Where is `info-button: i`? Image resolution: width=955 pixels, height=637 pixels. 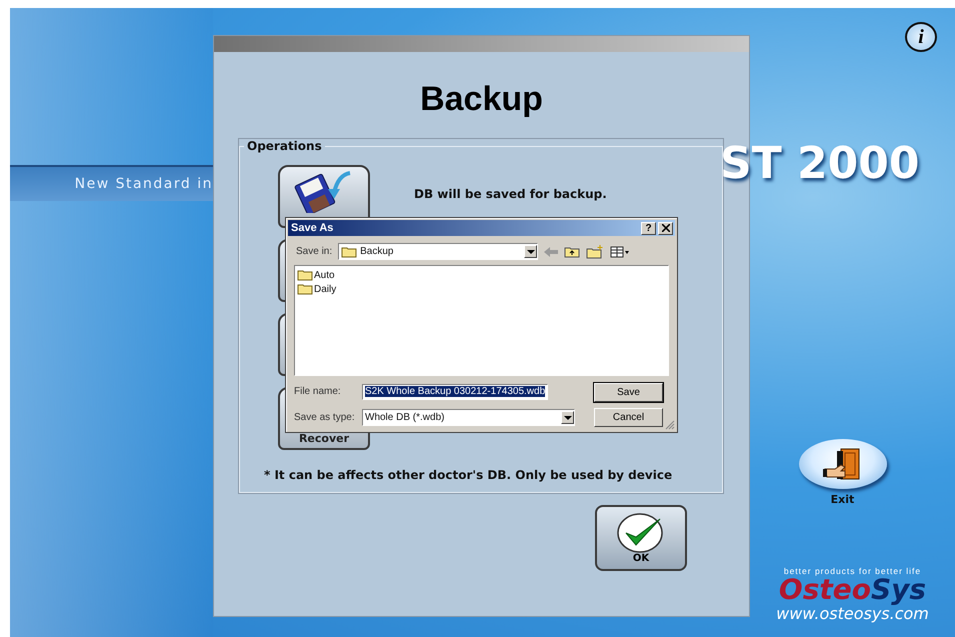
info-button: i is located at coordinates (921, 37).